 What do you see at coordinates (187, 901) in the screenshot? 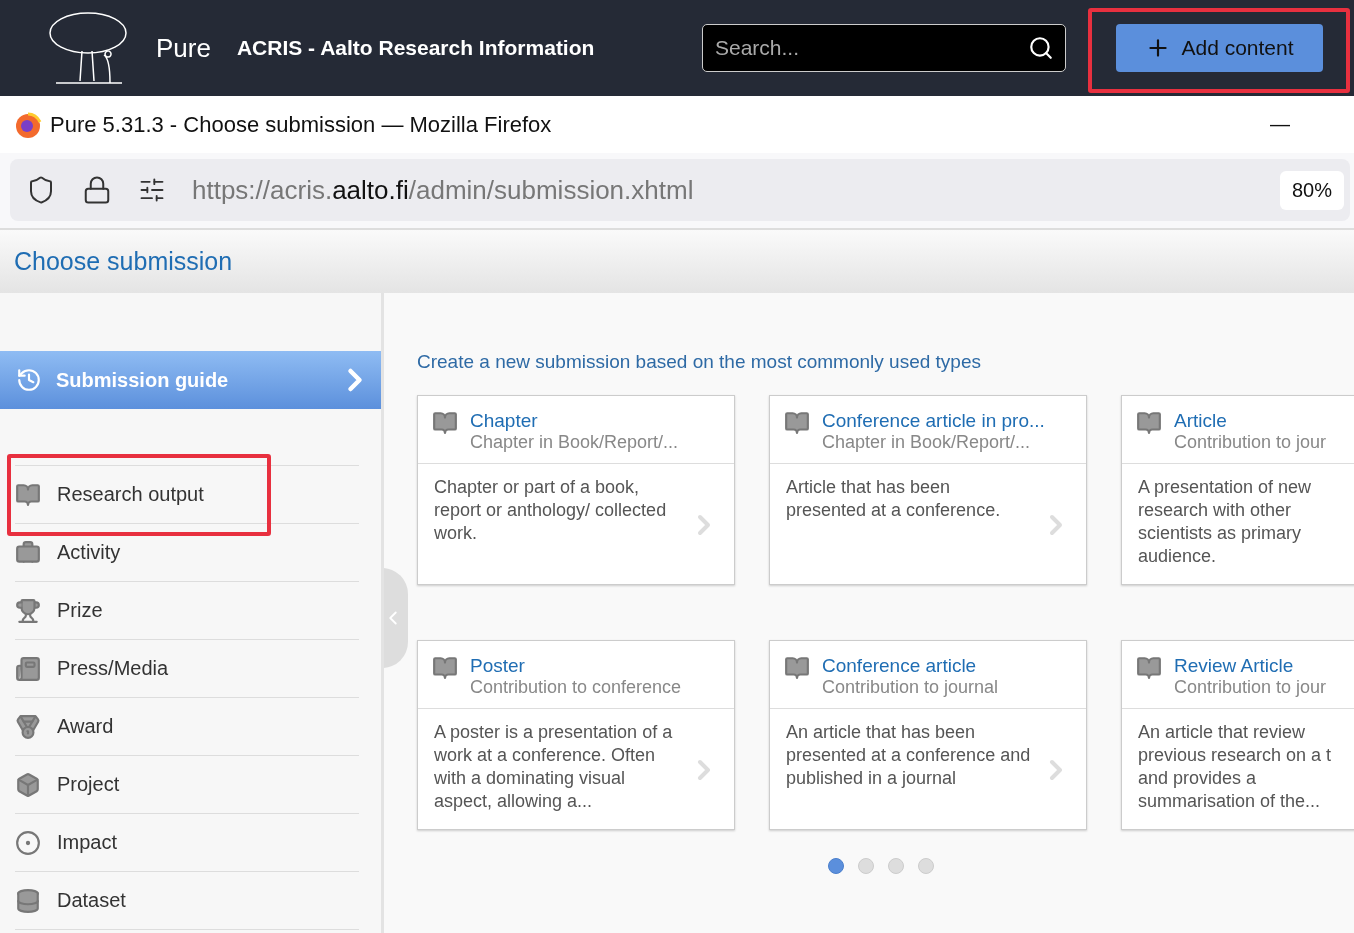
I see `sidebar-item: Dataset` at bounding box center [187, 901].